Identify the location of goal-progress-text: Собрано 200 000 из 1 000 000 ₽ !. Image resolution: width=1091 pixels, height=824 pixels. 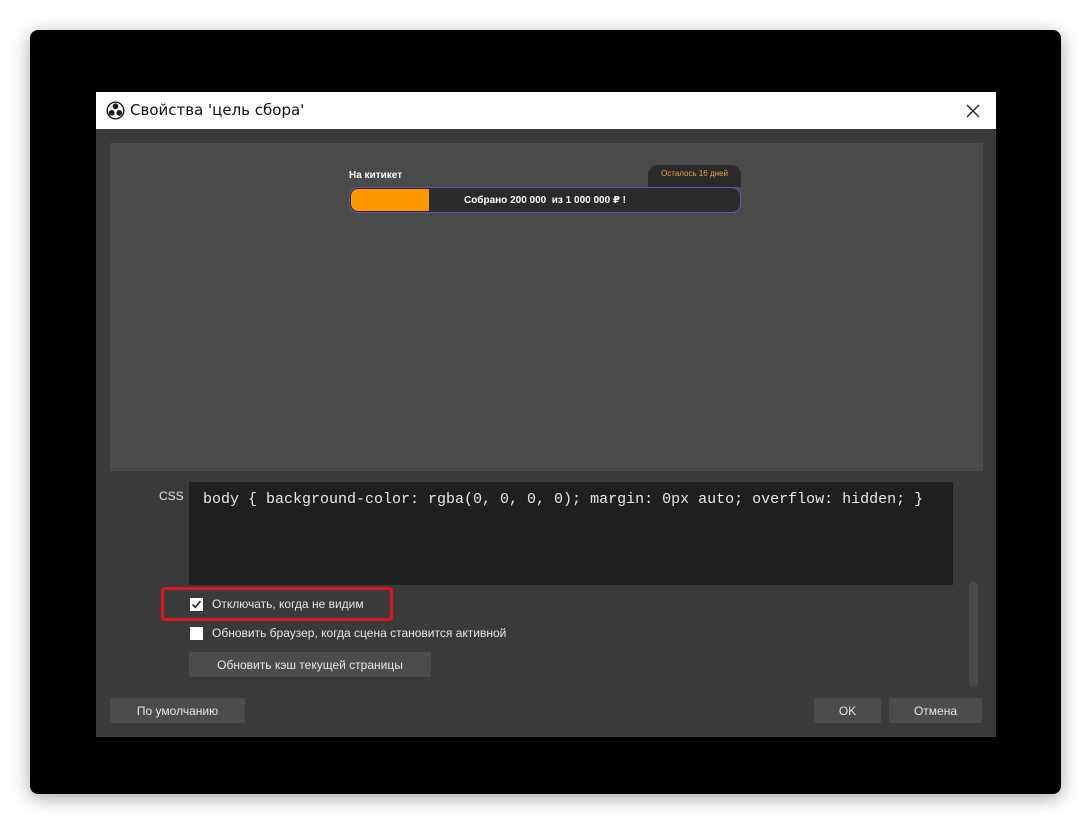
(545, 200).